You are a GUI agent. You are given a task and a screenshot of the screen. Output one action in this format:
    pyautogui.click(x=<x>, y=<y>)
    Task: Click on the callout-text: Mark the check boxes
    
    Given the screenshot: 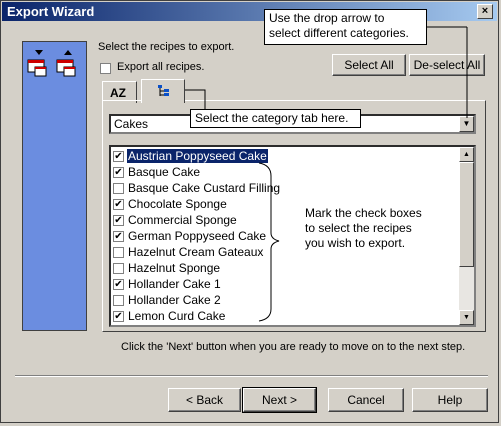 What is the action you would take?
    pyautogui.click(x=363, y=213)
    